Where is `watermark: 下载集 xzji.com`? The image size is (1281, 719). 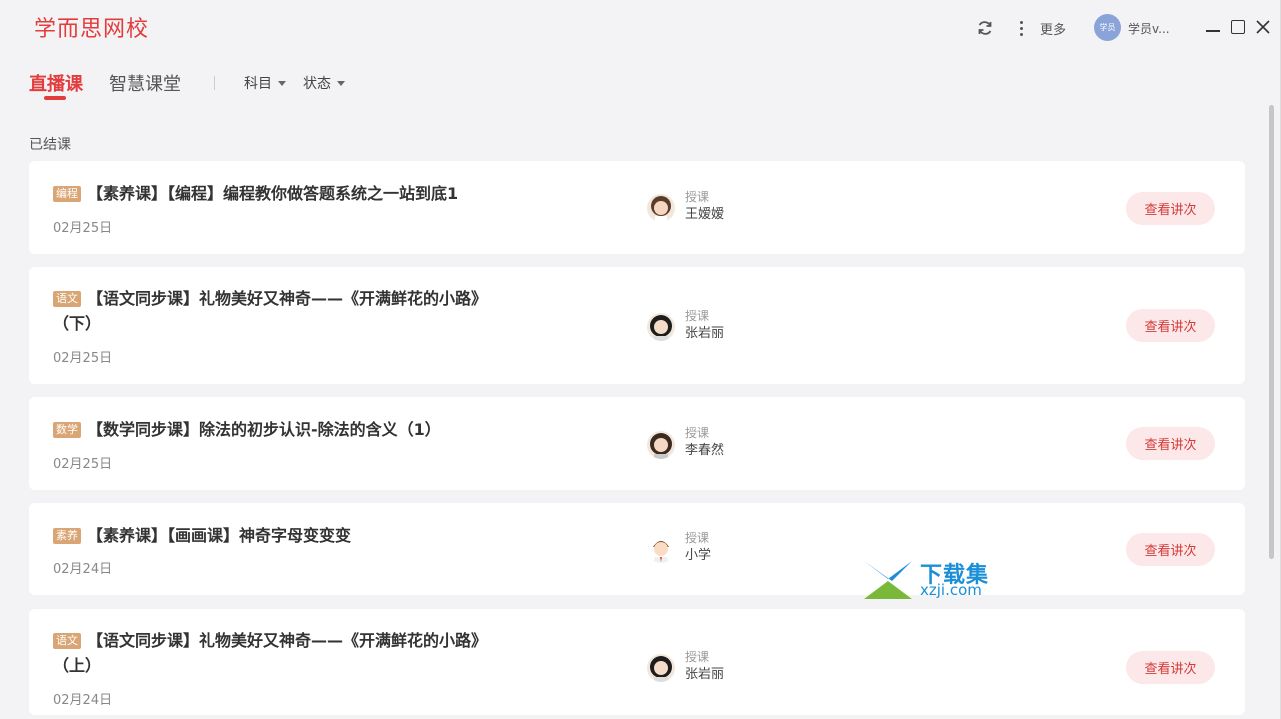 watermark: 下载集 xzji.com is located at coordinates (932, 579).